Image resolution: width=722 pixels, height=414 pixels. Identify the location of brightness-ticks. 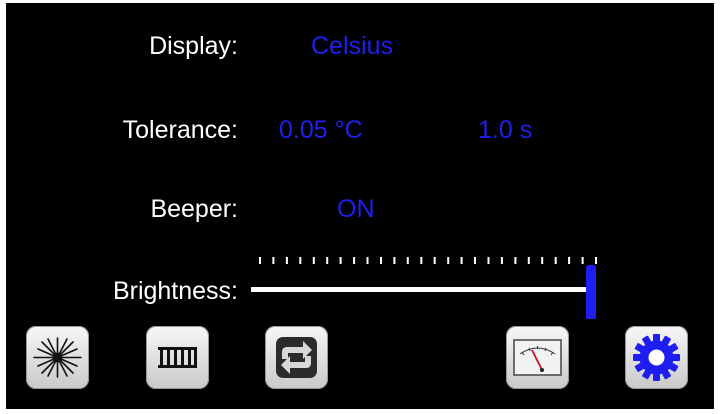
(428, 260).